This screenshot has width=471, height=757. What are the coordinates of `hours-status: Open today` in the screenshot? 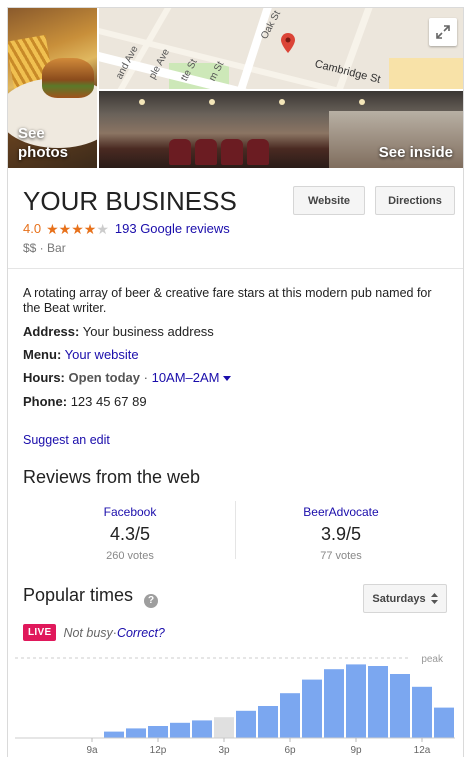 It's located at (104, 377).